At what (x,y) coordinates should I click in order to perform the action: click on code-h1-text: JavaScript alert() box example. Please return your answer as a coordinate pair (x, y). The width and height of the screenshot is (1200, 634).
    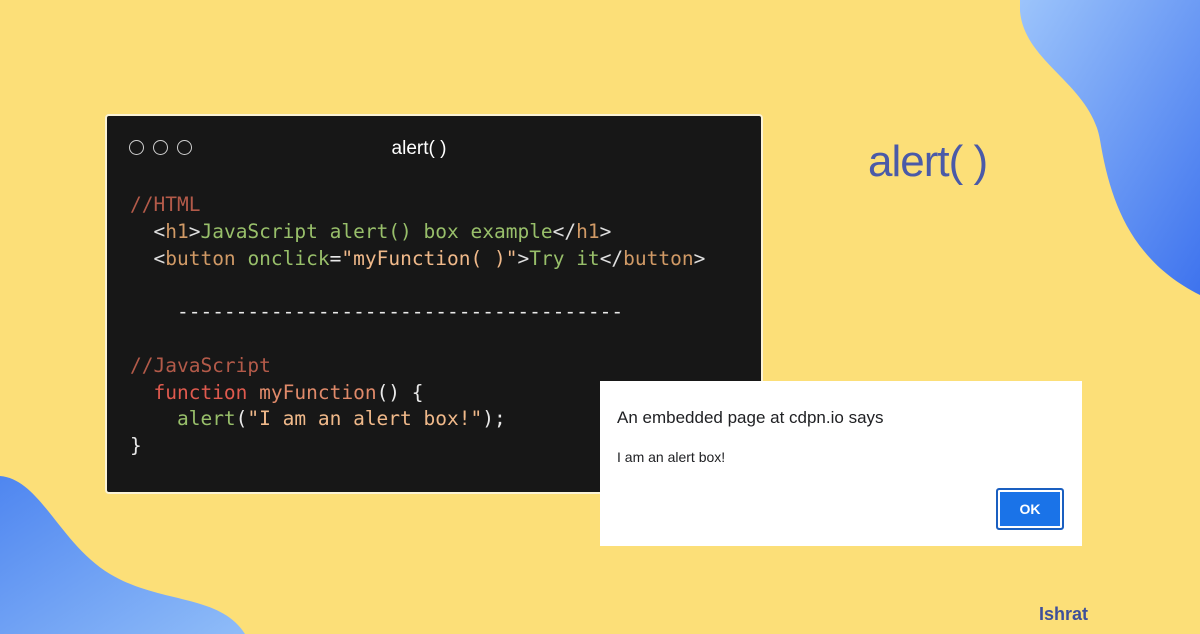
    Looking at the image, I should click on (376, 231).